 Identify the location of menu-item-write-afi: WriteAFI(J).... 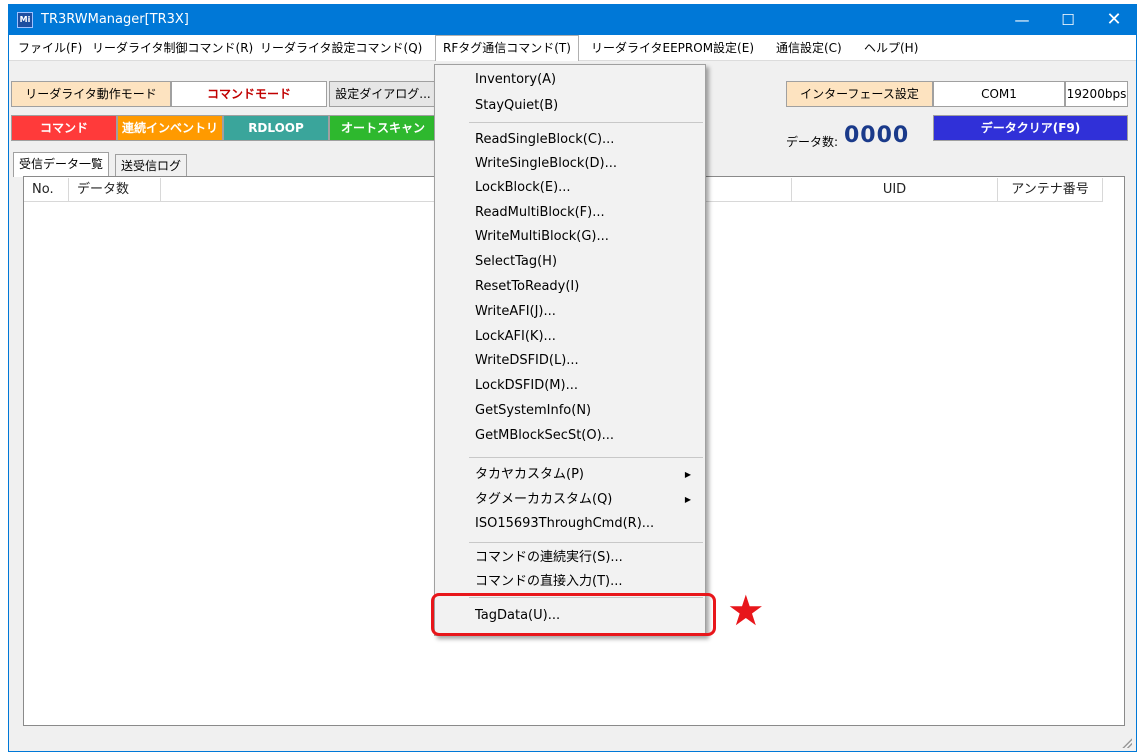
(570, 312).